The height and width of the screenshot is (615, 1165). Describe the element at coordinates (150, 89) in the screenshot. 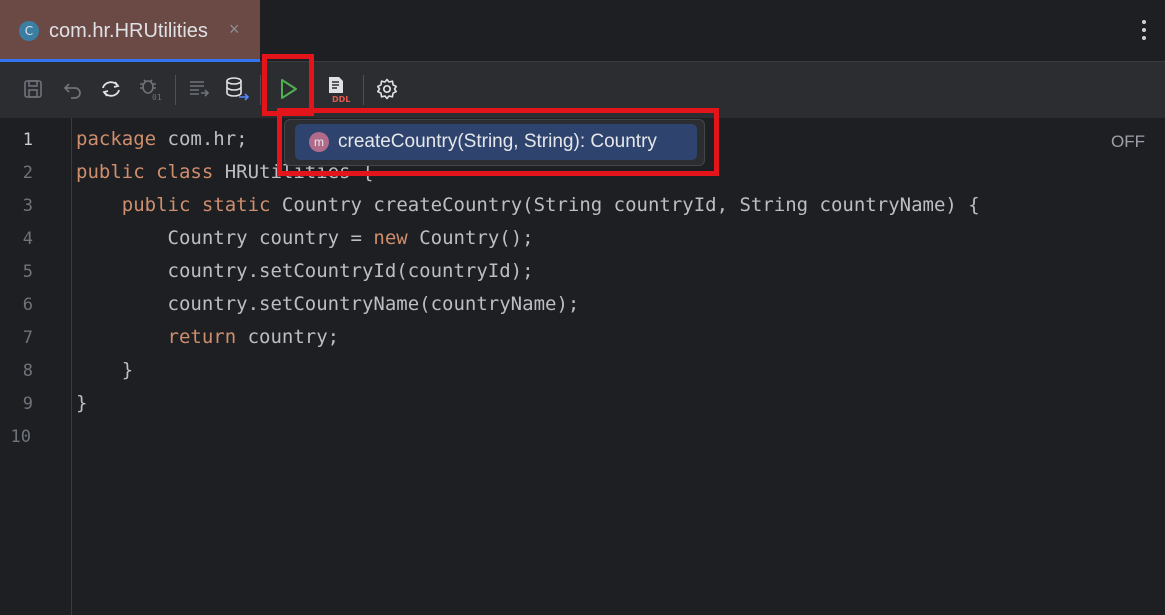

I see `debug-bug-icon: 01` at that location.